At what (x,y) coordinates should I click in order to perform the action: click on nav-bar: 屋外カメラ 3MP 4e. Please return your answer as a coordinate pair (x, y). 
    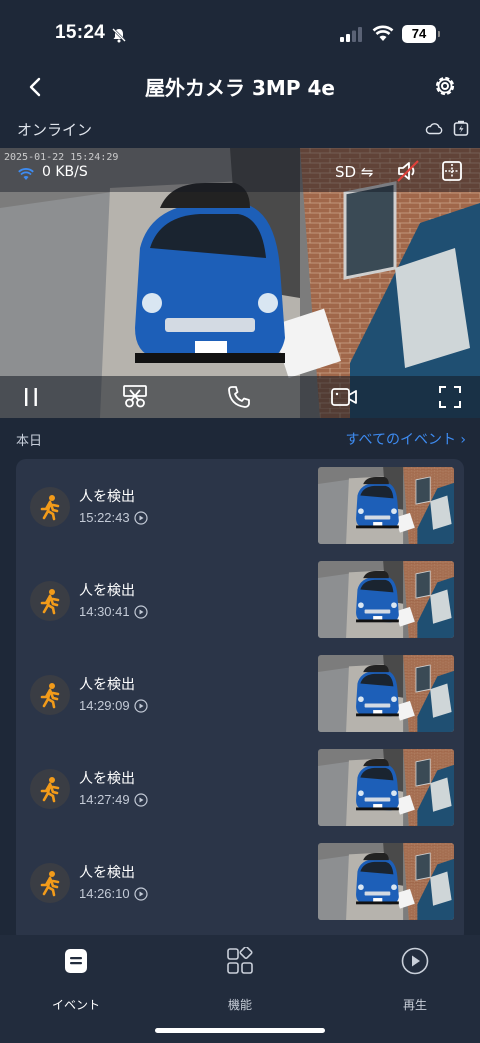
    Looking at the image, I should click on (240, 86).